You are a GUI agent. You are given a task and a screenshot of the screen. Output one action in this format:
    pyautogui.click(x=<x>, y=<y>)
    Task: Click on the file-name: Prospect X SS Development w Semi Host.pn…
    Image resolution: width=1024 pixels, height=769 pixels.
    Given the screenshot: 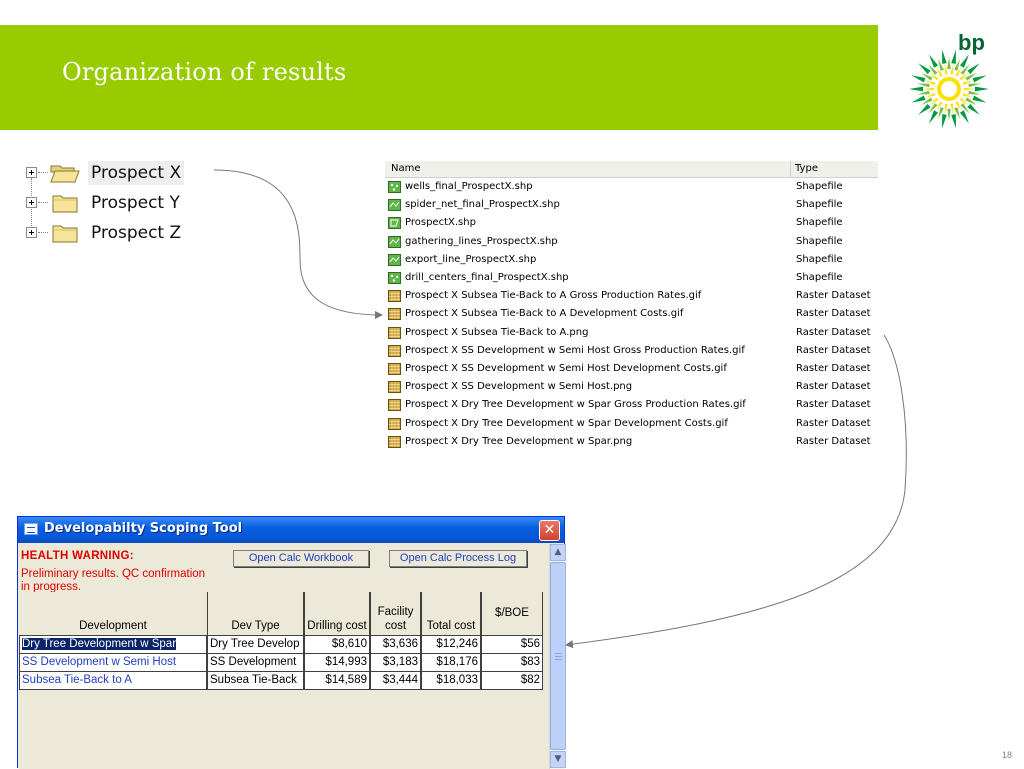 What is the action you would take?
    pyautogui.click(x=519, y=387)
    